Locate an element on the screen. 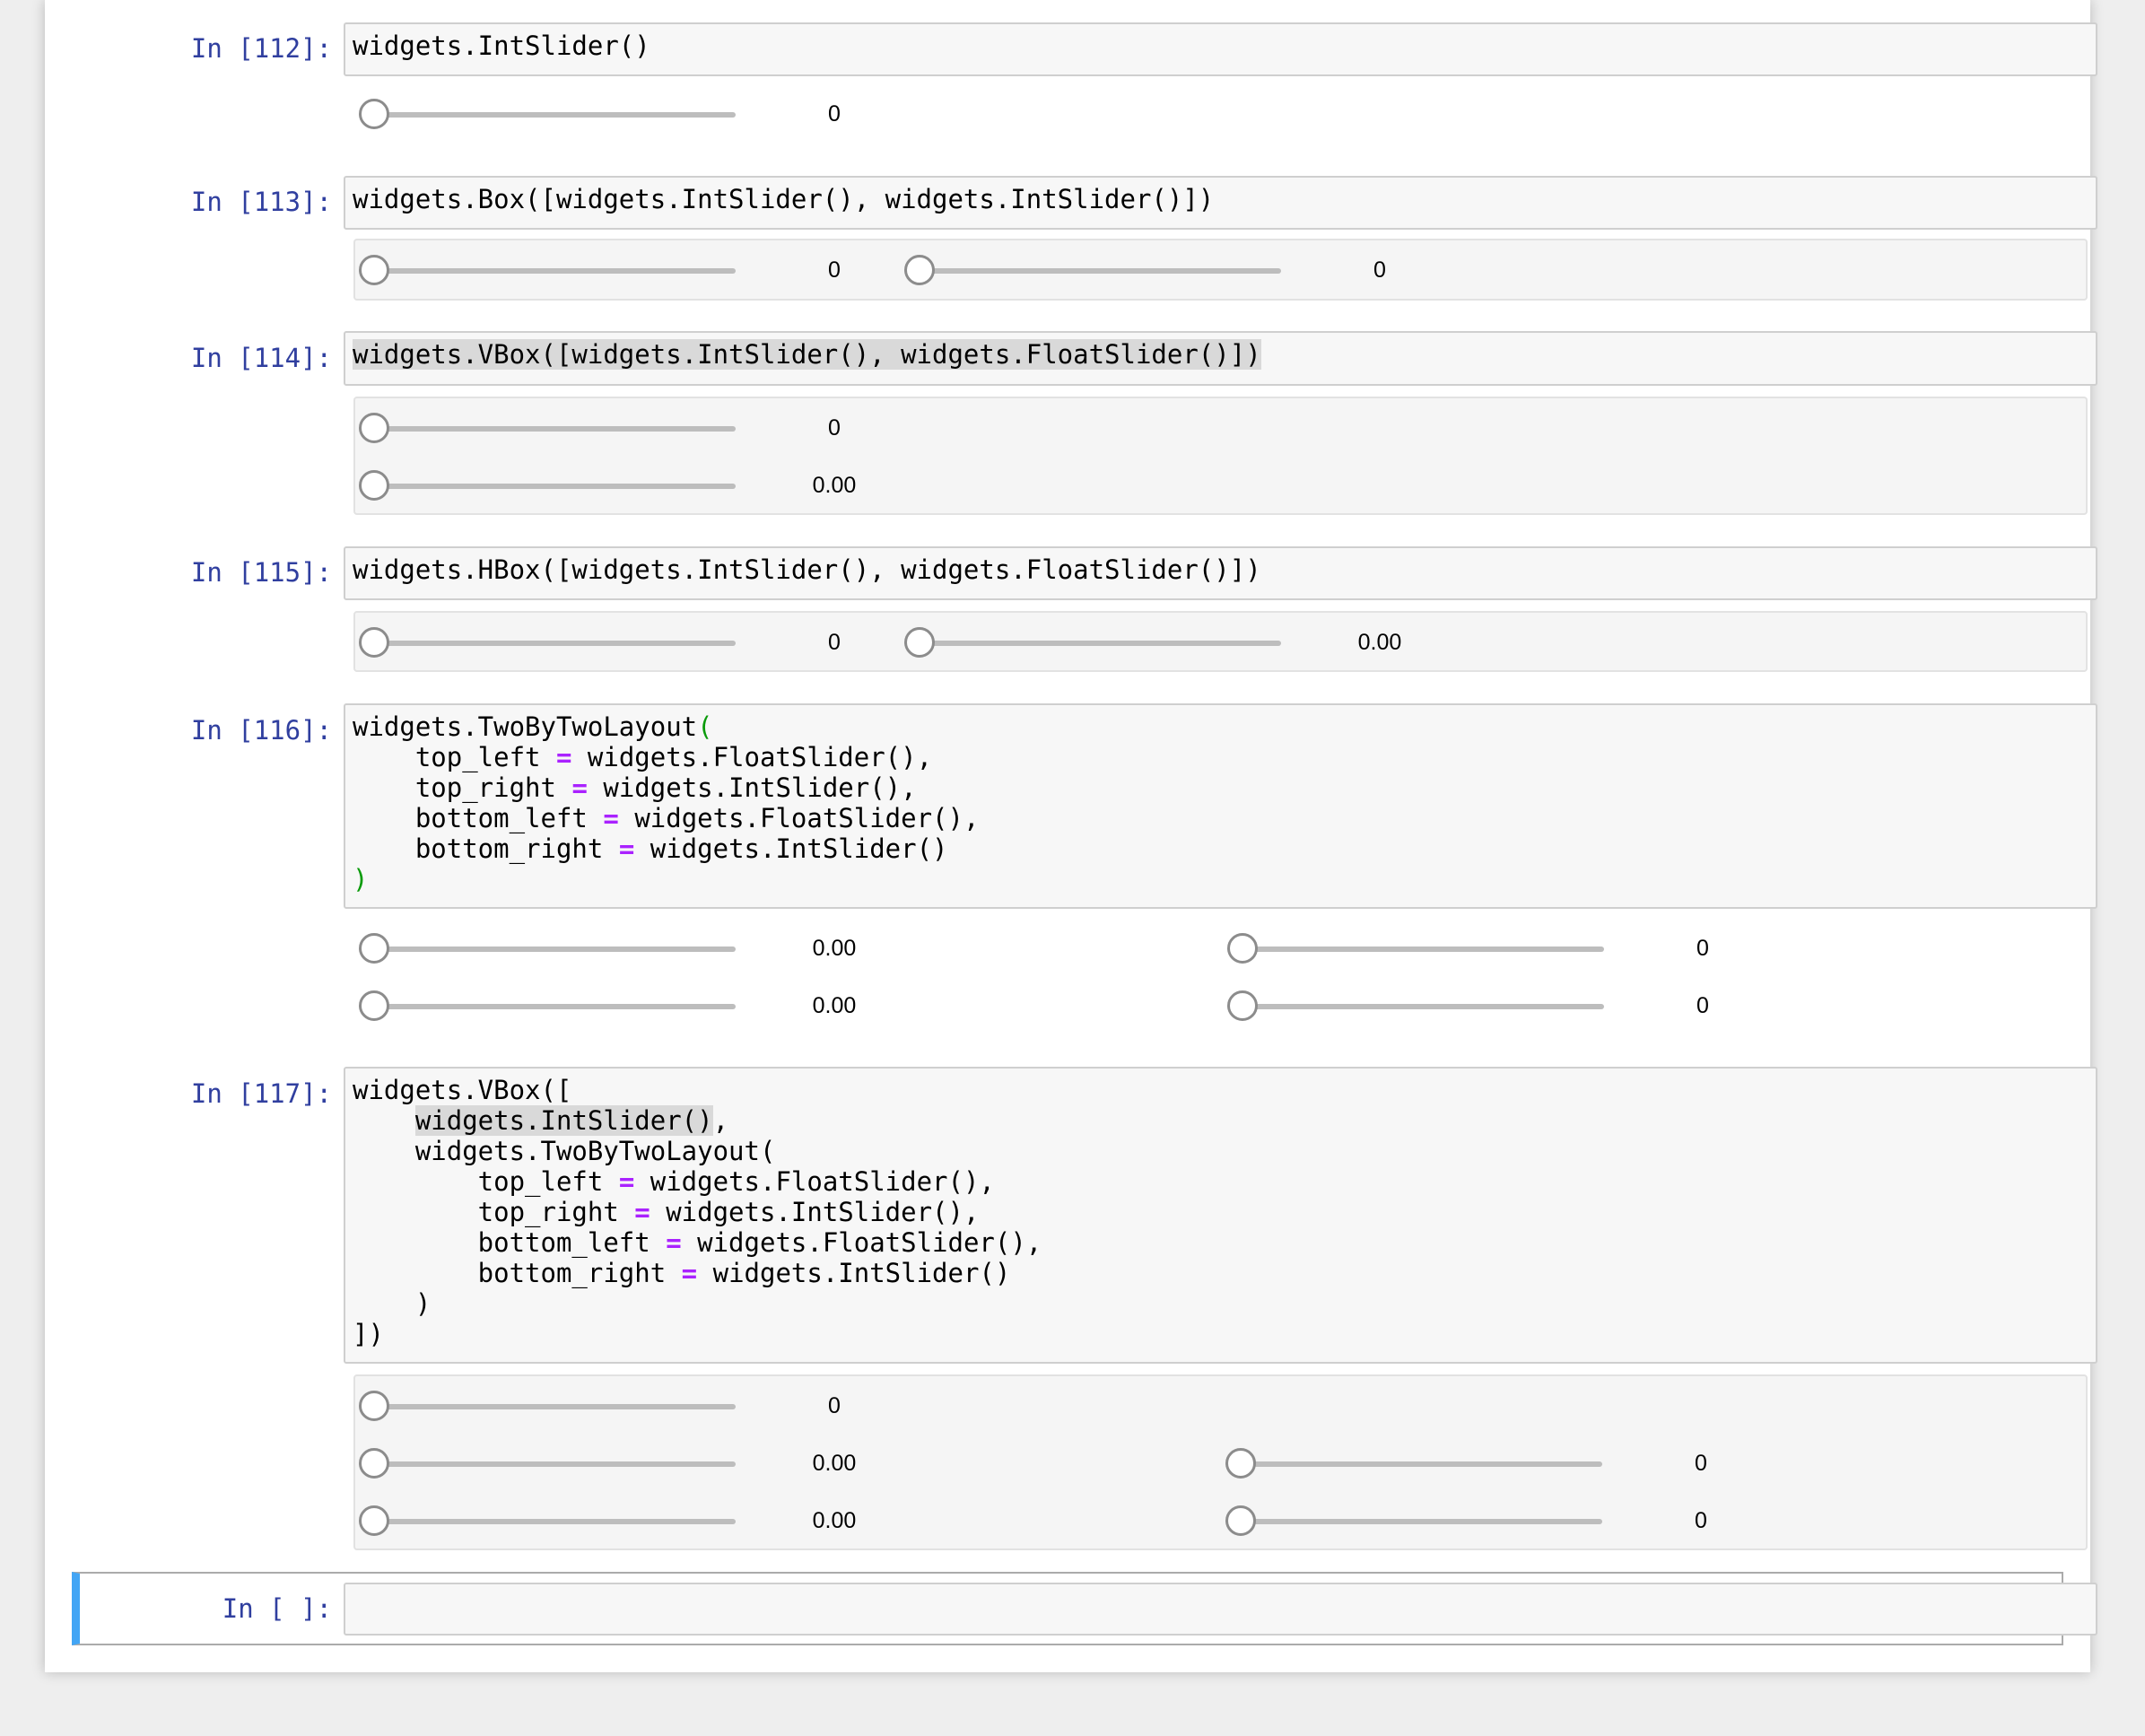 The width and height of the screenshot is (2145, 1736). vbox-output: 0 0.00 0 0.00 0 is located at coordinates (1220, 1462).